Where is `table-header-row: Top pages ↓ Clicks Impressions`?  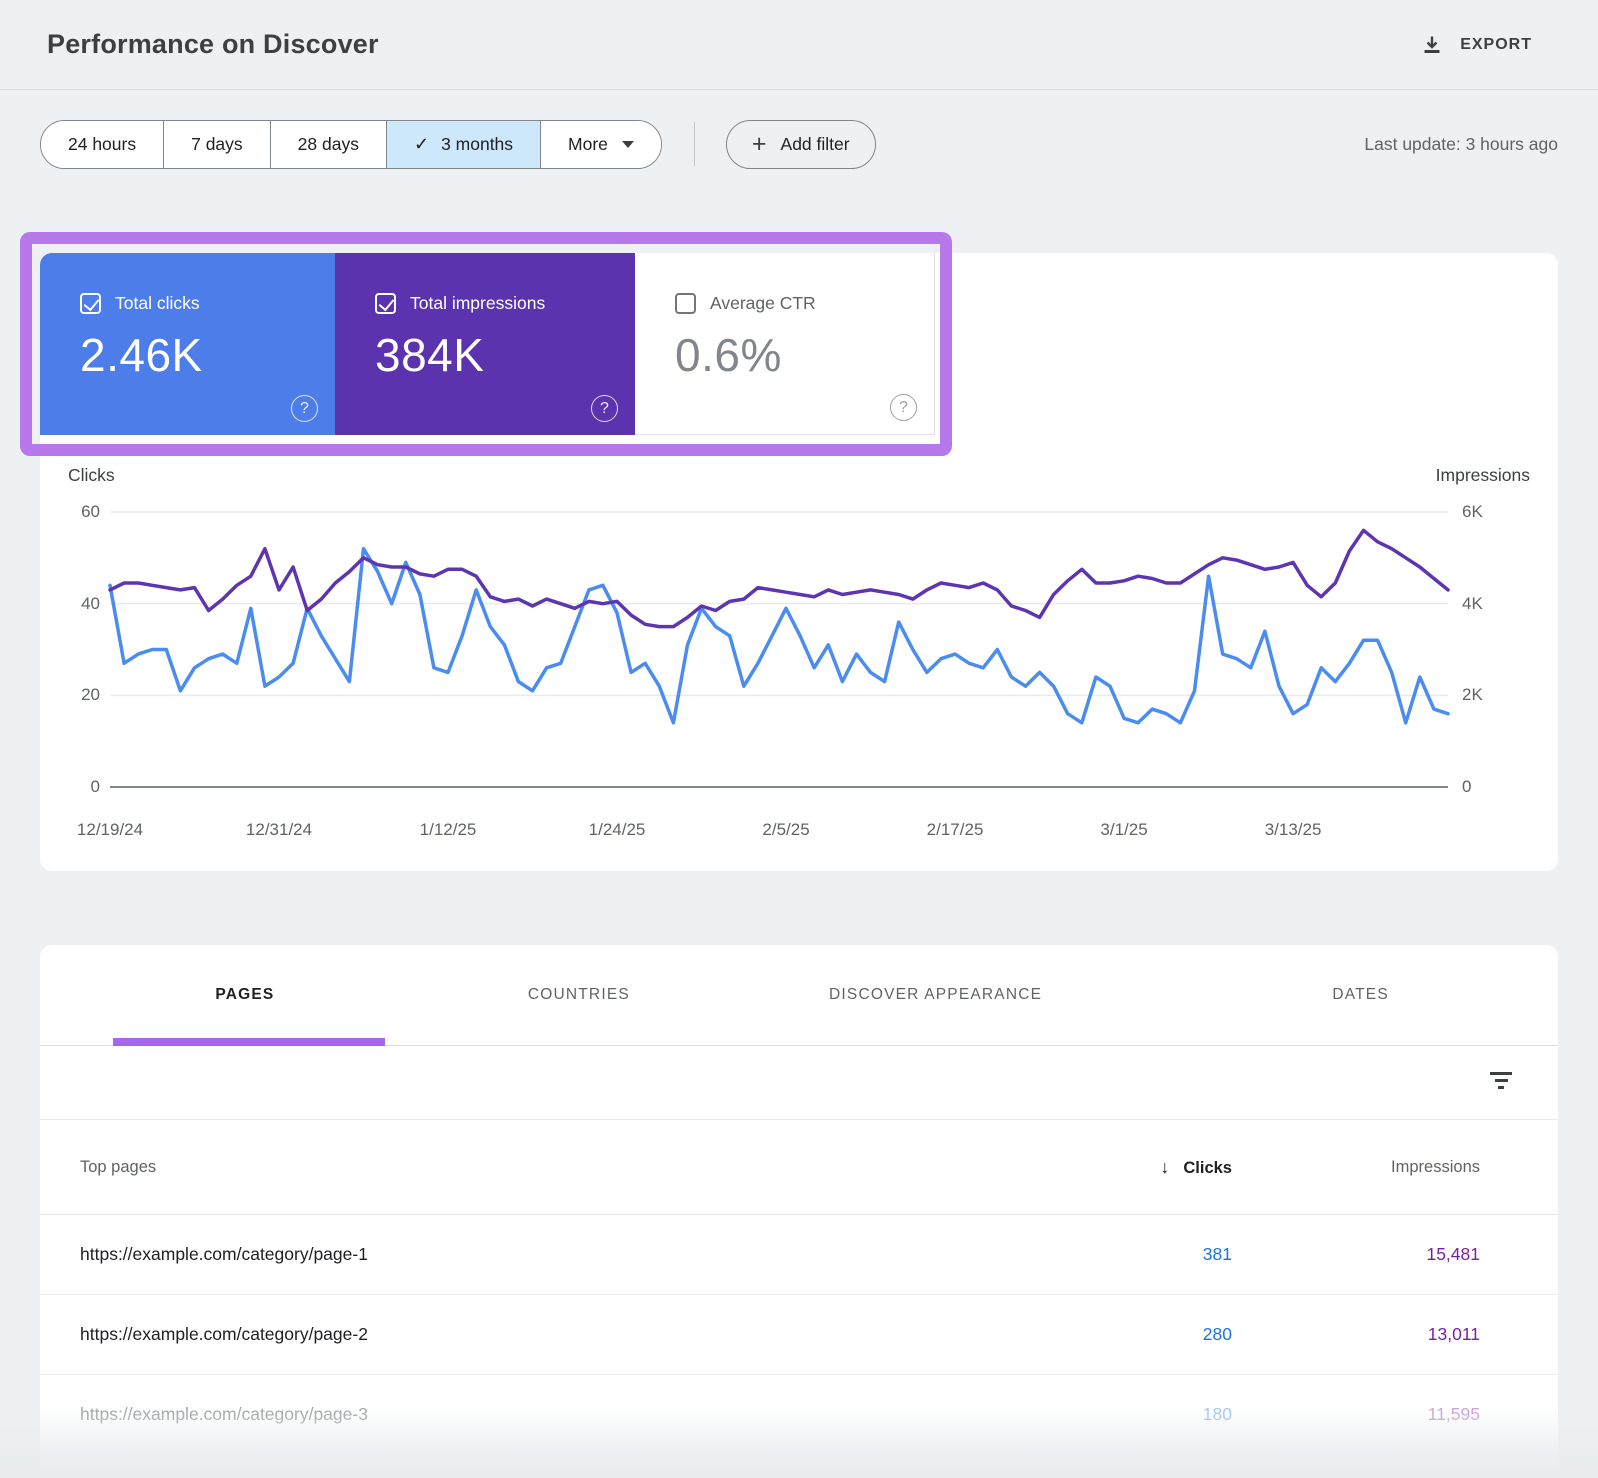
table-header-row: Top pages ↓ Clicks Impressions is located at coordinates (799, 1167).